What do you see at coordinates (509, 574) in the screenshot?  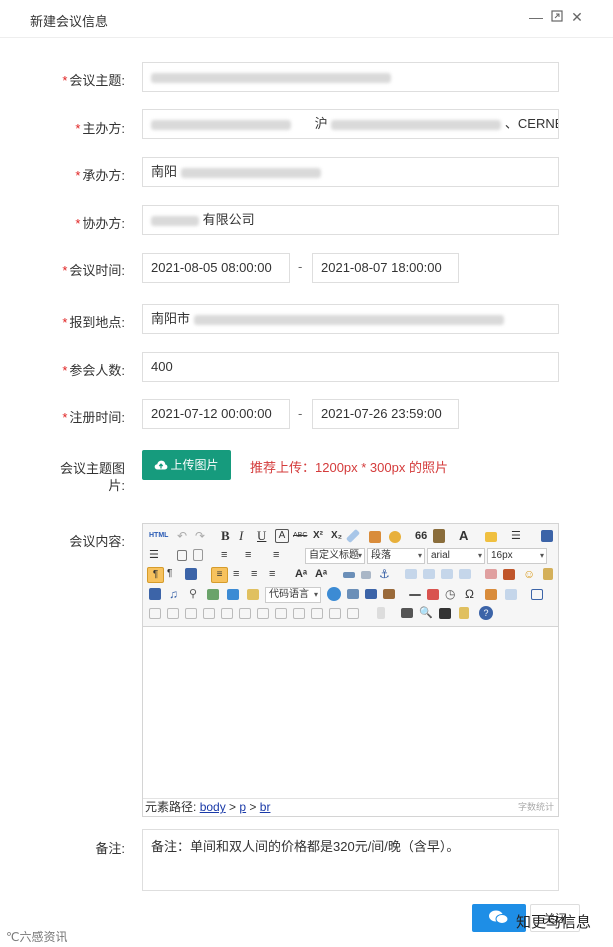 I see `insert-image-icon` at bounding box center [509, 574].